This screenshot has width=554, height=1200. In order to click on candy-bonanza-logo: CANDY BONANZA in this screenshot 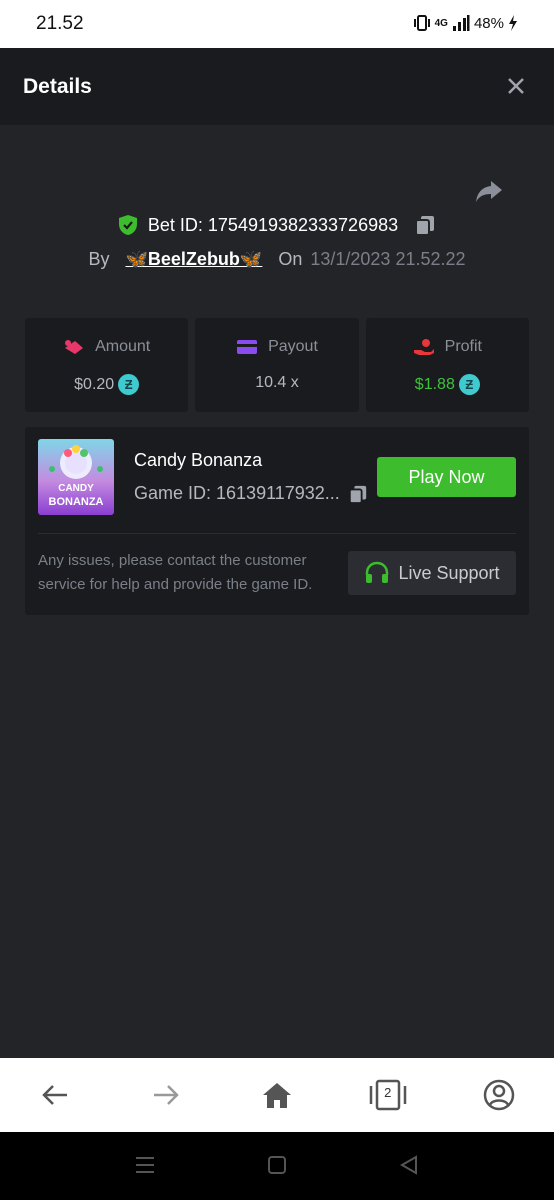, I will do `click(76, 477)`.